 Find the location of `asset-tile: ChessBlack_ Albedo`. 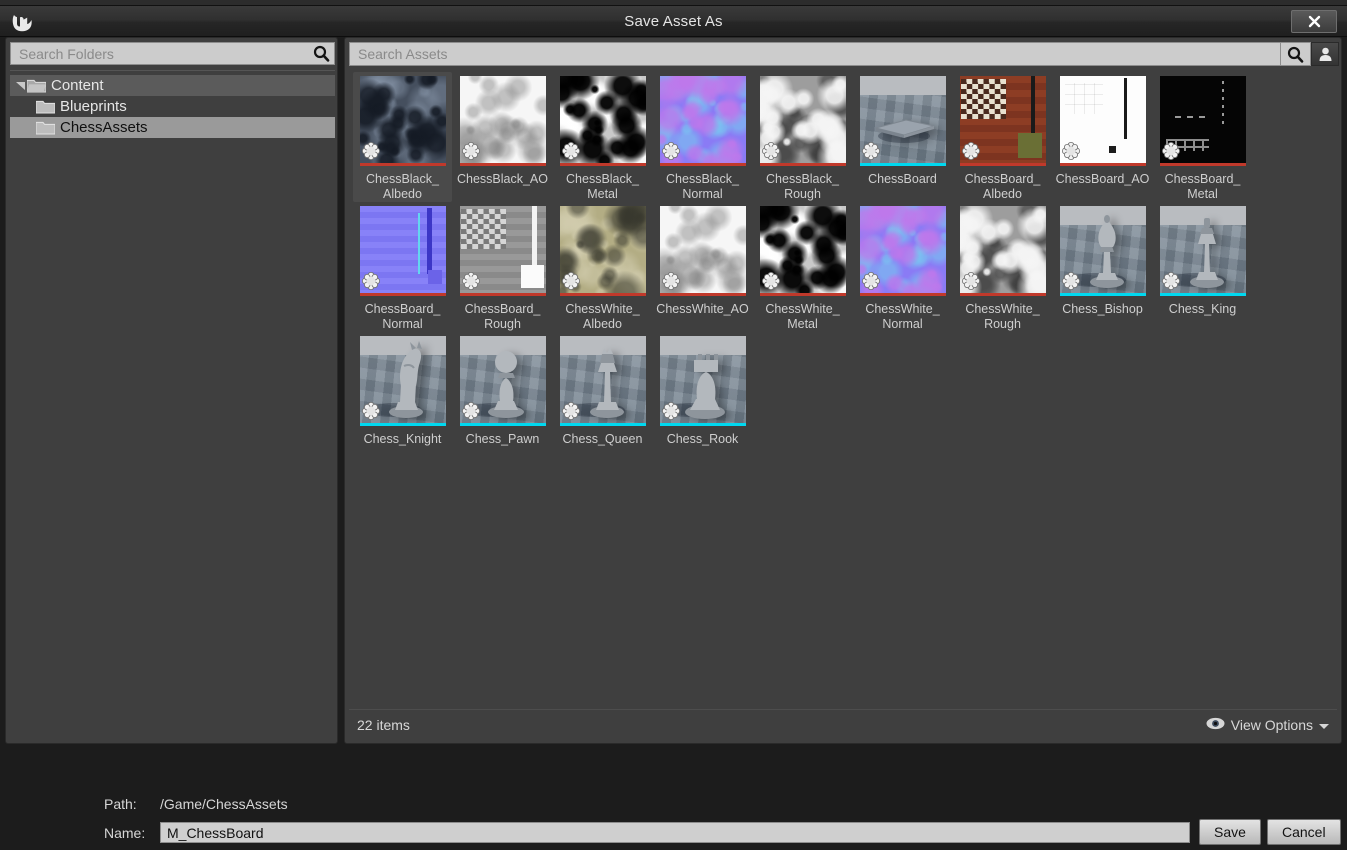

asset-tile: ChessBlack_ Albedo is located at coordinates (402, 137).